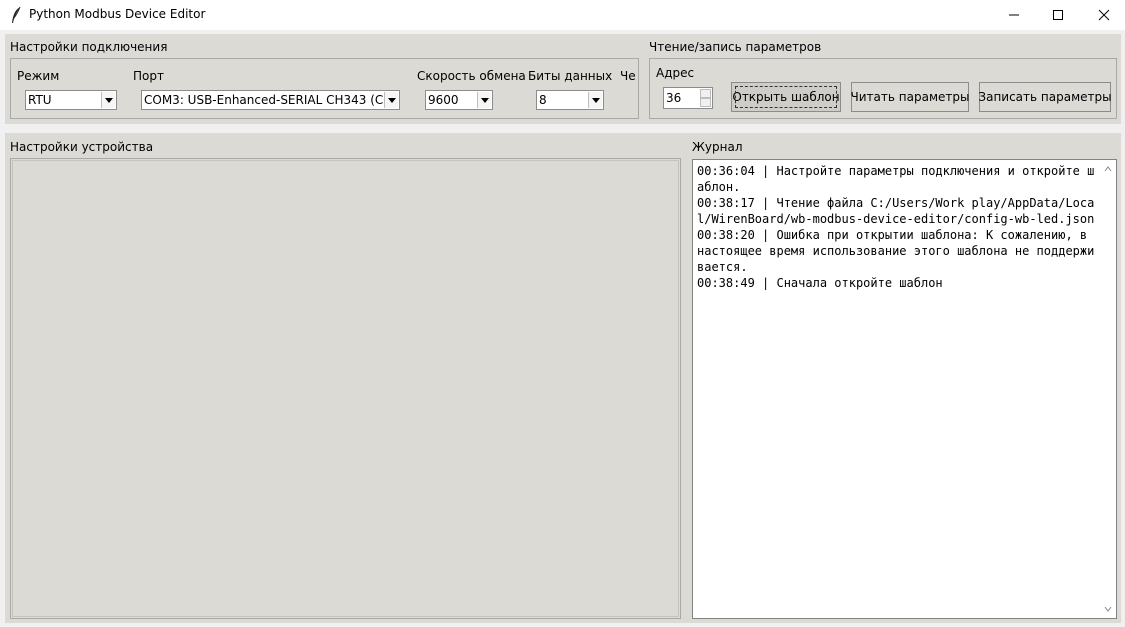  Describe the element at coordinates (82, 147) in the screenshot. I see `device-group-label: Настройки устройства` at that location.